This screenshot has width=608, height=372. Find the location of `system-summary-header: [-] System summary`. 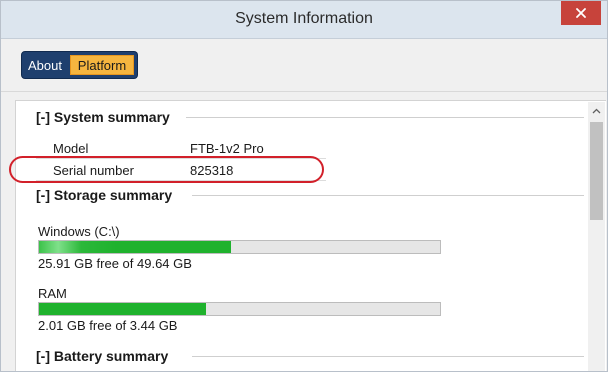

system-summary-header: [-] System summary is located at coordinates (103, 117).